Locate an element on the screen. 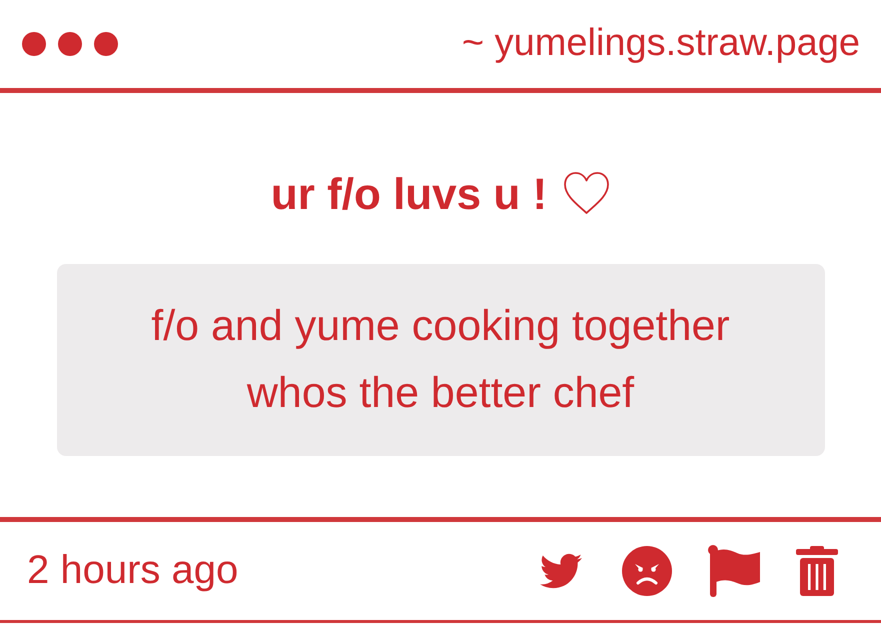 Image resolution: width=881 pixels, height=625 pixels. flag-button is located at coordinates (734, 571).